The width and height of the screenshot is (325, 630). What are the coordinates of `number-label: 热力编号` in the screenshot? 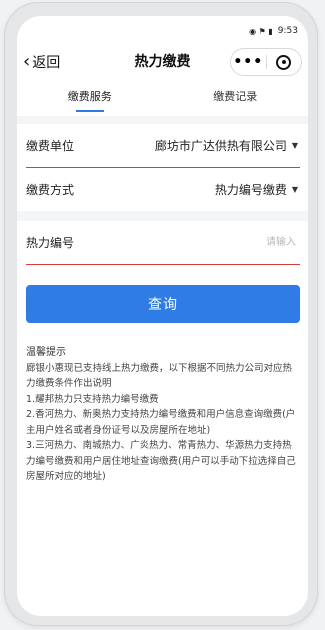 It's located at (50, 243).